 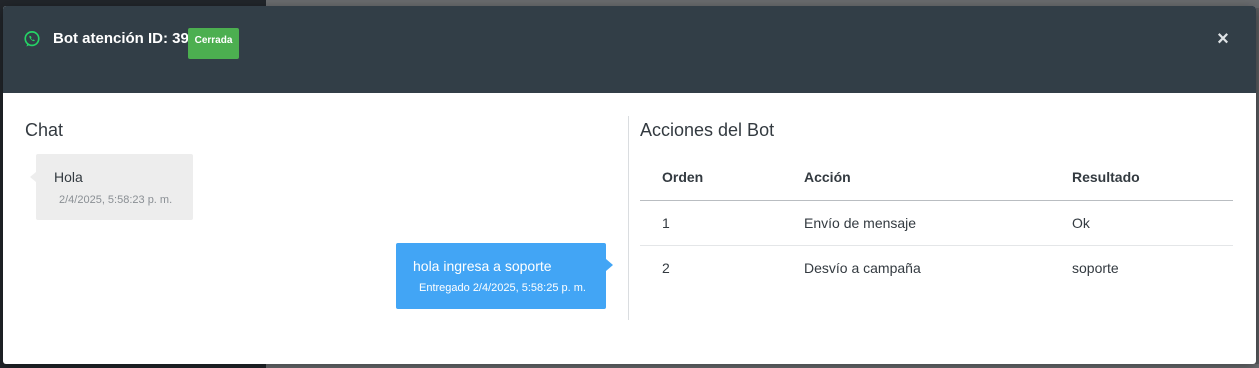 What do you see at coordinates (722, 178) in the screenshot?
I see `column-header-orden: Orden` at bounding box center [722, 178].